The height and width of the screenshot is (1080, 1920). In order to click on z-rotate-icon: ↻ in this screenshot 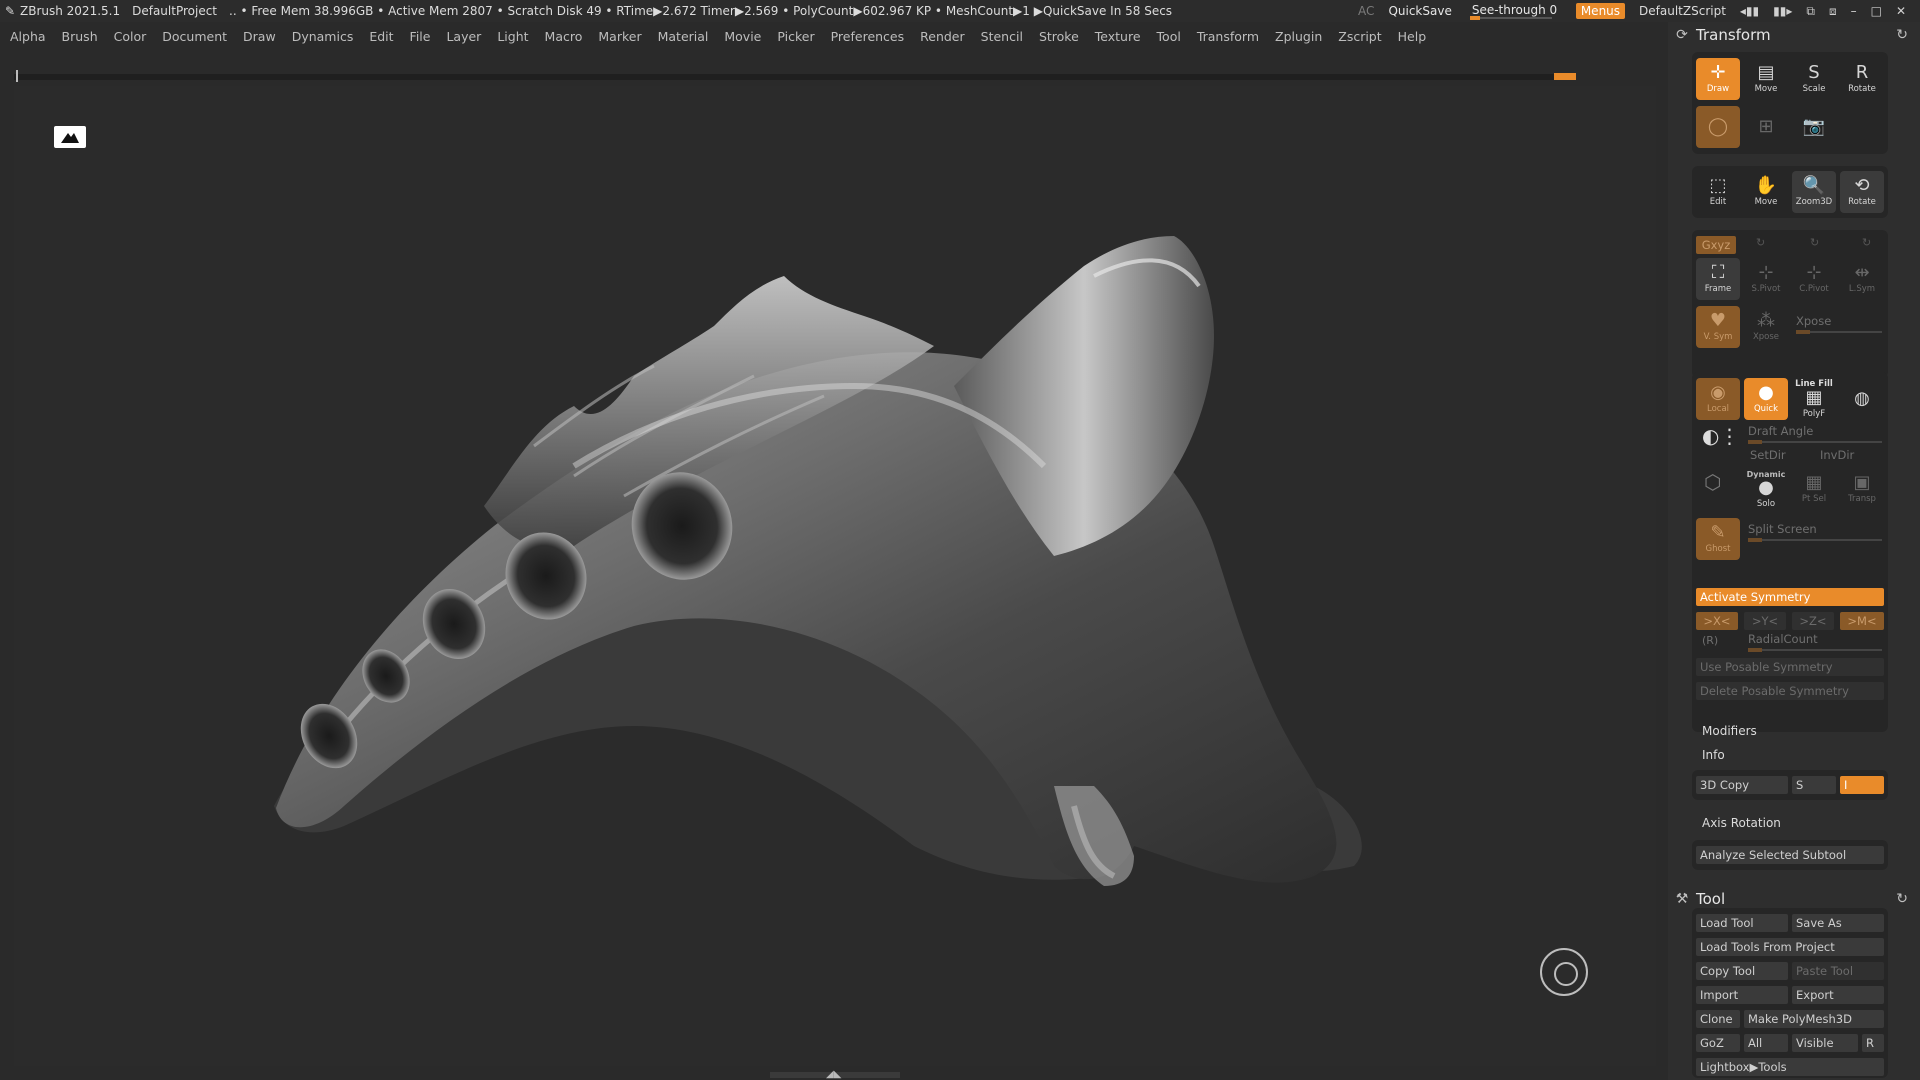, I will do `click(1814, 242)`.